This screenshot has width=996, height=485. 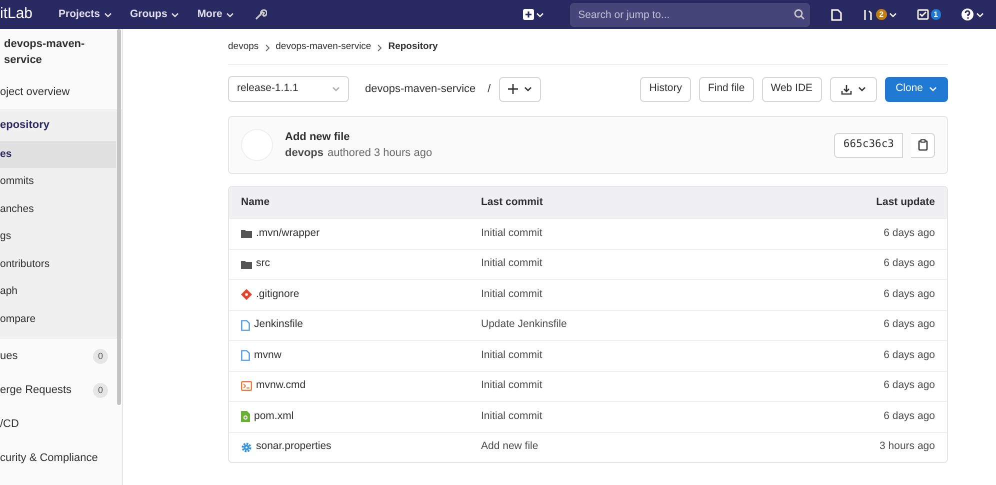 What do you see at coordinates (846, 89) in the screenshot?
I see `download-icon` at bounding box center [846, 89].